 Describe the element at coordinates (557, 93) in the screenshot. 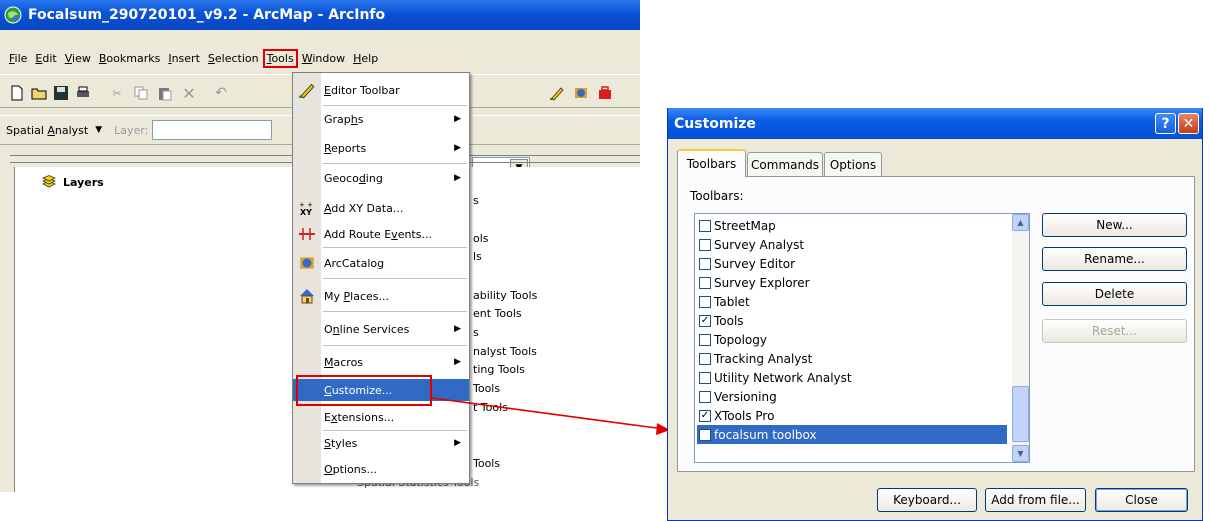

I see `editor-toolbar-icon` at that location.